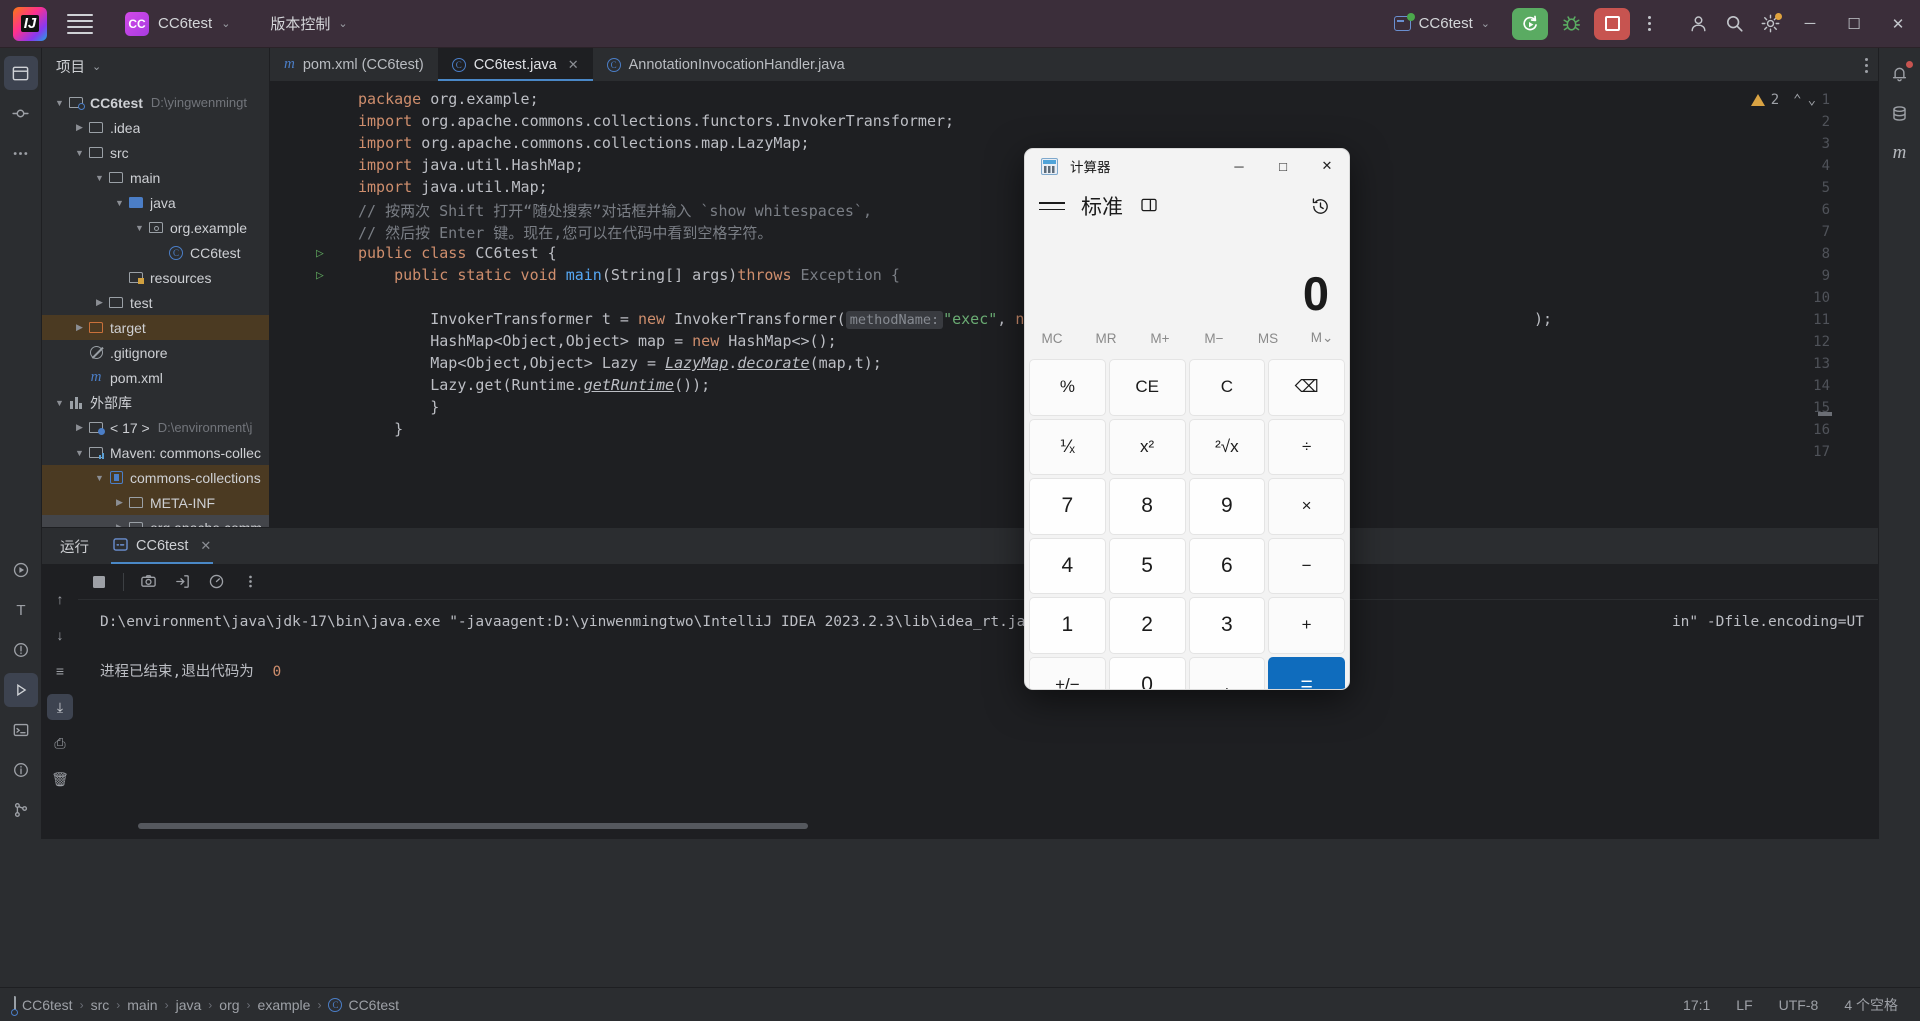  I want to click on stop-icon, so click(1612, 23).